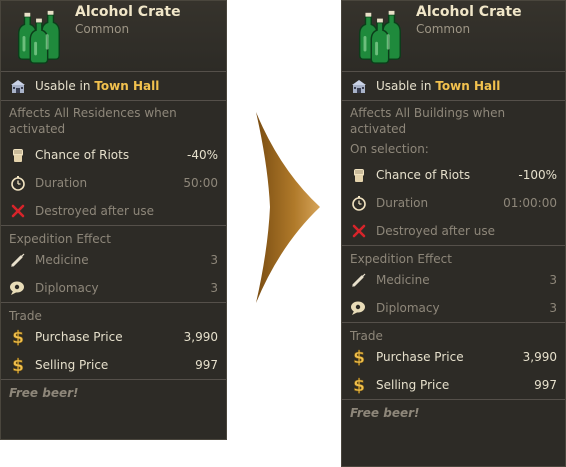 This screenshot has height=467, width=566. I want to click on chance-of-riots-row: Chance of Riots -100%, so click(453, 175).